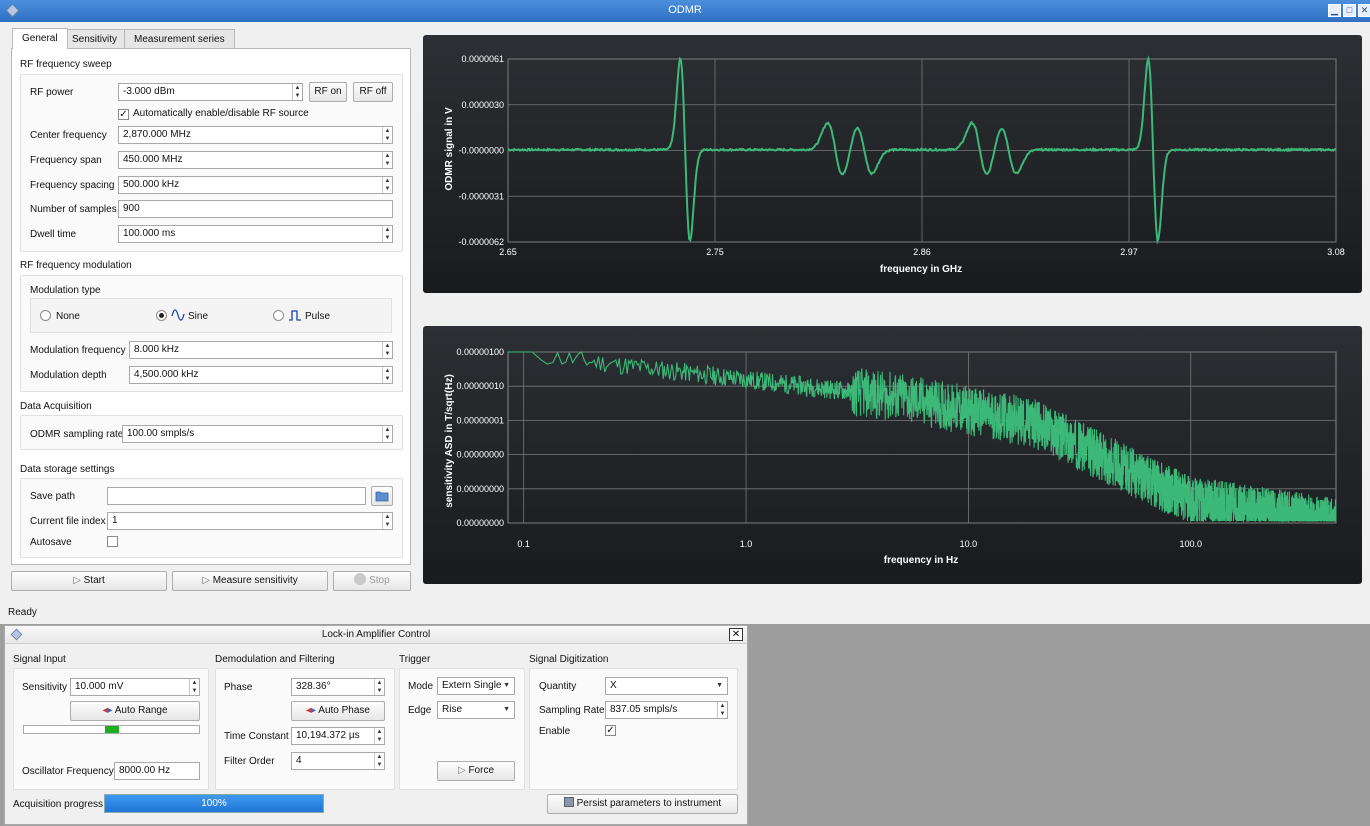 The image size is (1370, 826). What do you see at coordinates (211, 315) in the screenshot?
I see `modulation-type-box` at bounding box center [211, 315].